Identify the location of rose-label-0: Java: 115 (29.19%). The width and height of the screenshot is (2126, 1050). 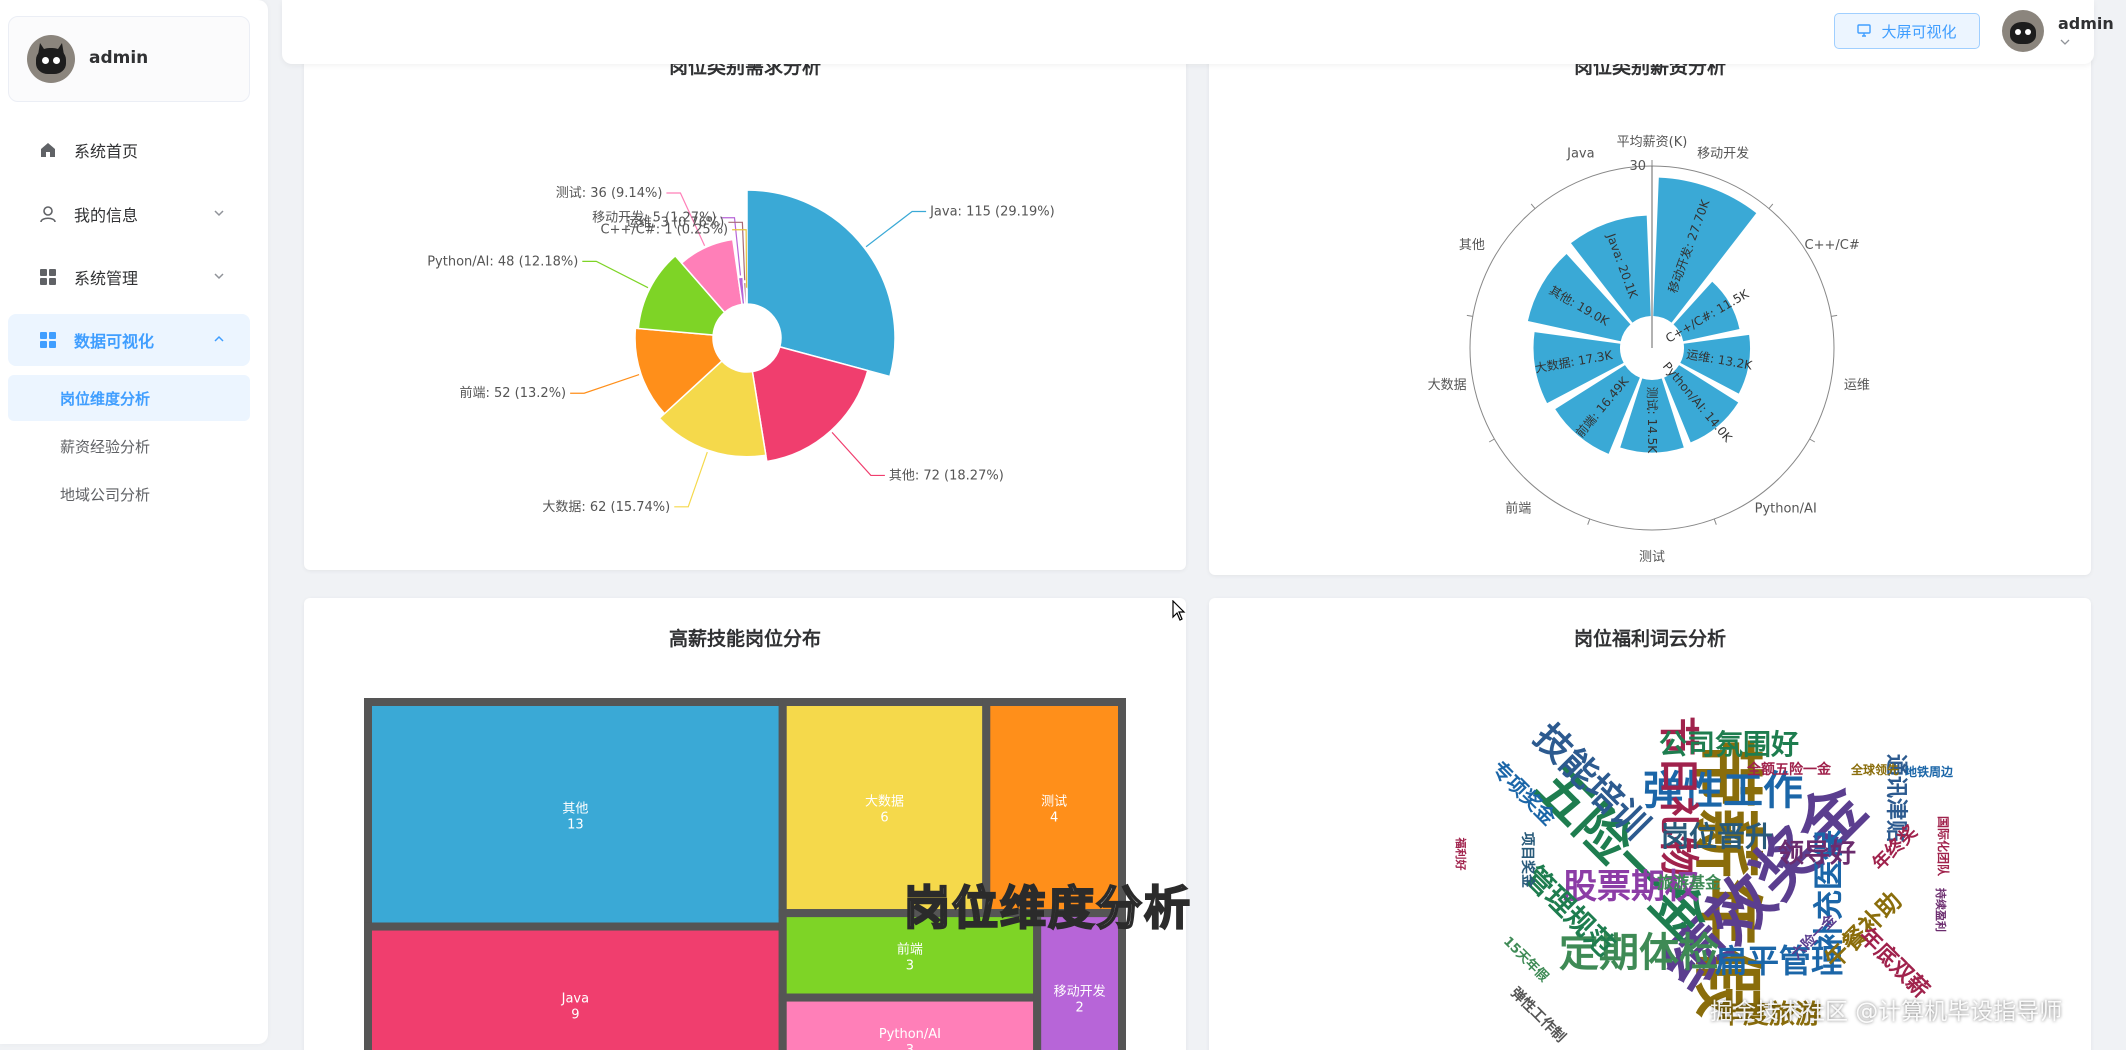
(992, 211).